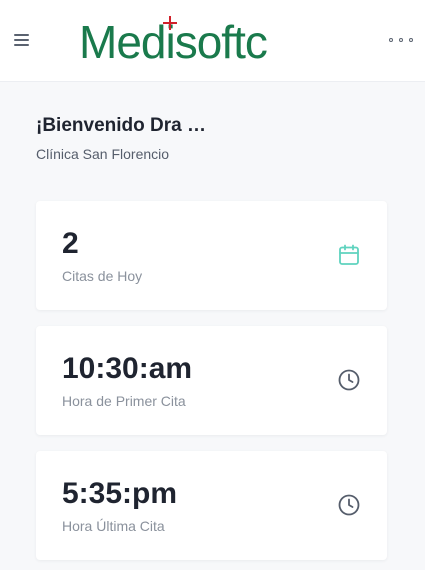 Image resolution: width=425 pixels, height=570 pixels. What do you see at coordinates (174, 42) in the screenshot?
I see `logo: Medisoftc` at bounding box center [174, 42].